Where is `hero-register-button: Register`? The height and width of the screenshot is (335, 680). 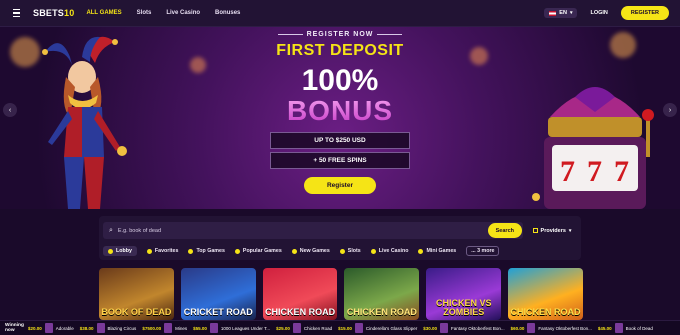 hero-register-button: Register is located at coordinates (339, 185).